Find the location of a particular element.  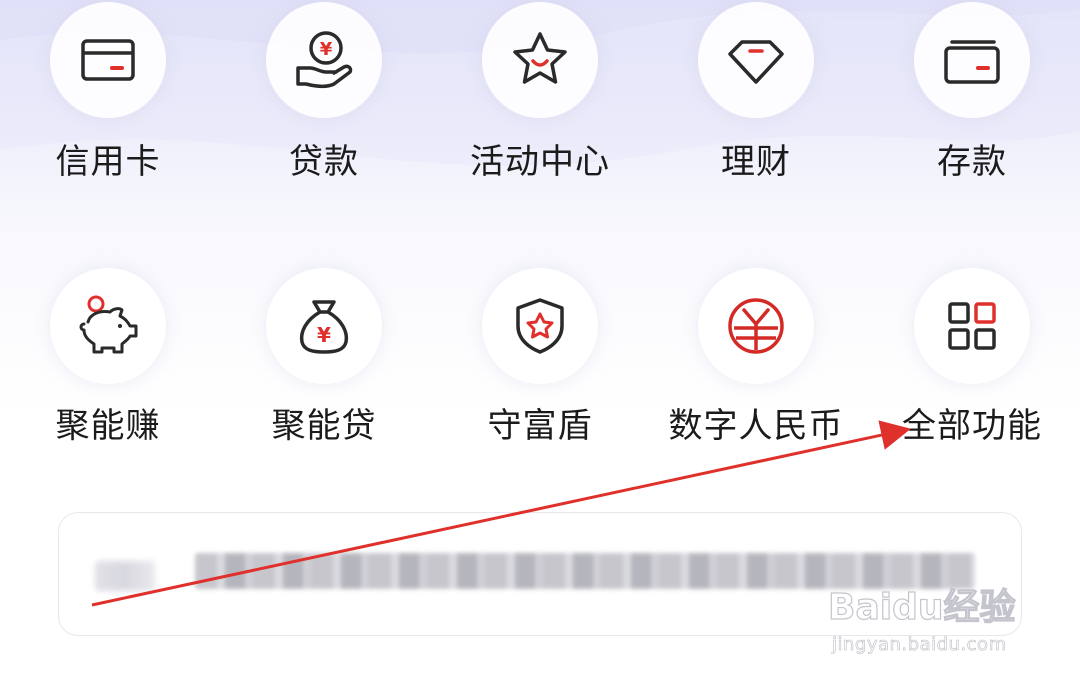

loan-yuan-hand-icon: ¥ is located at coordinates (324, 60).